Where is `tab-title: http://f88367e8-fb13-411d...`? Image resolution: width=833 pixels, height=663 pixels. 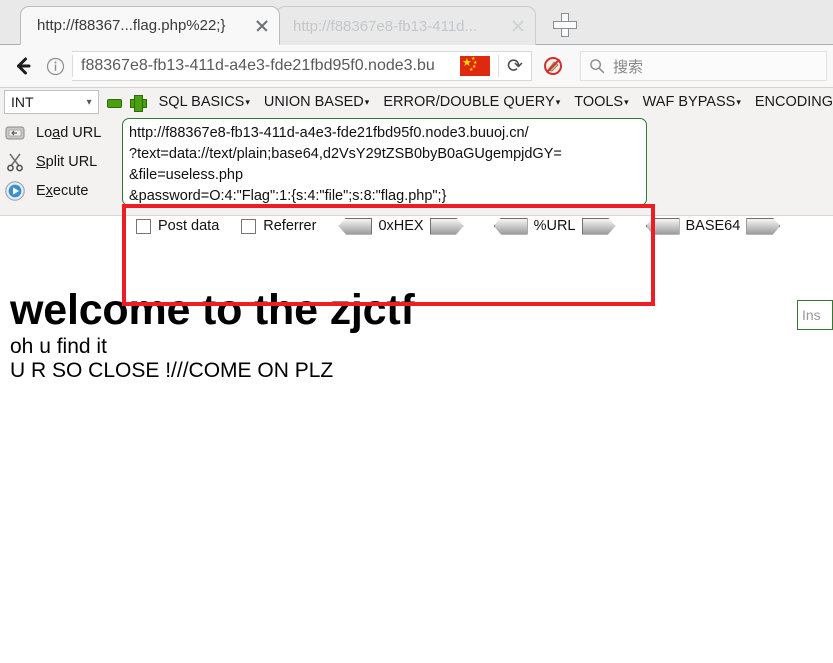
tab-title: http://f88367e8-fb13-411d... is located at coordinates (385, 26).